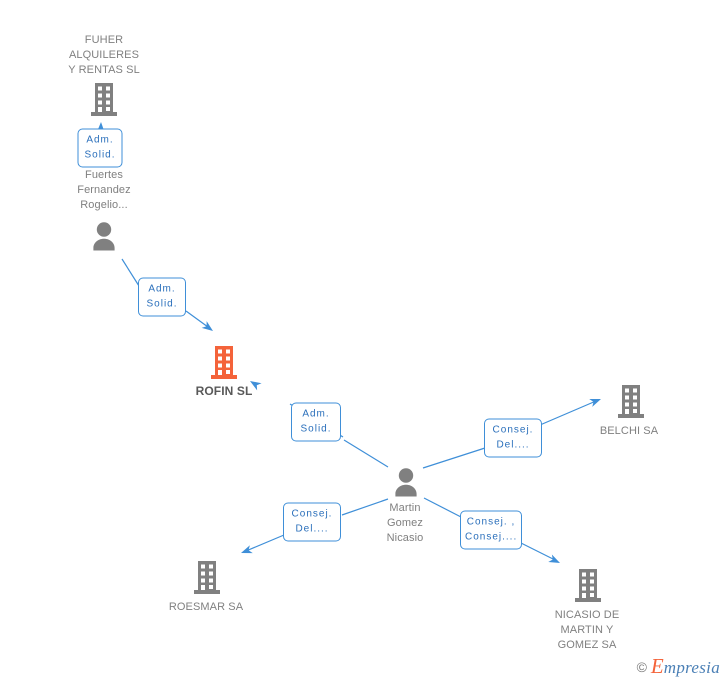  I want to click on node-label-roesmar: ROESMAR SA, so click(206, 607).